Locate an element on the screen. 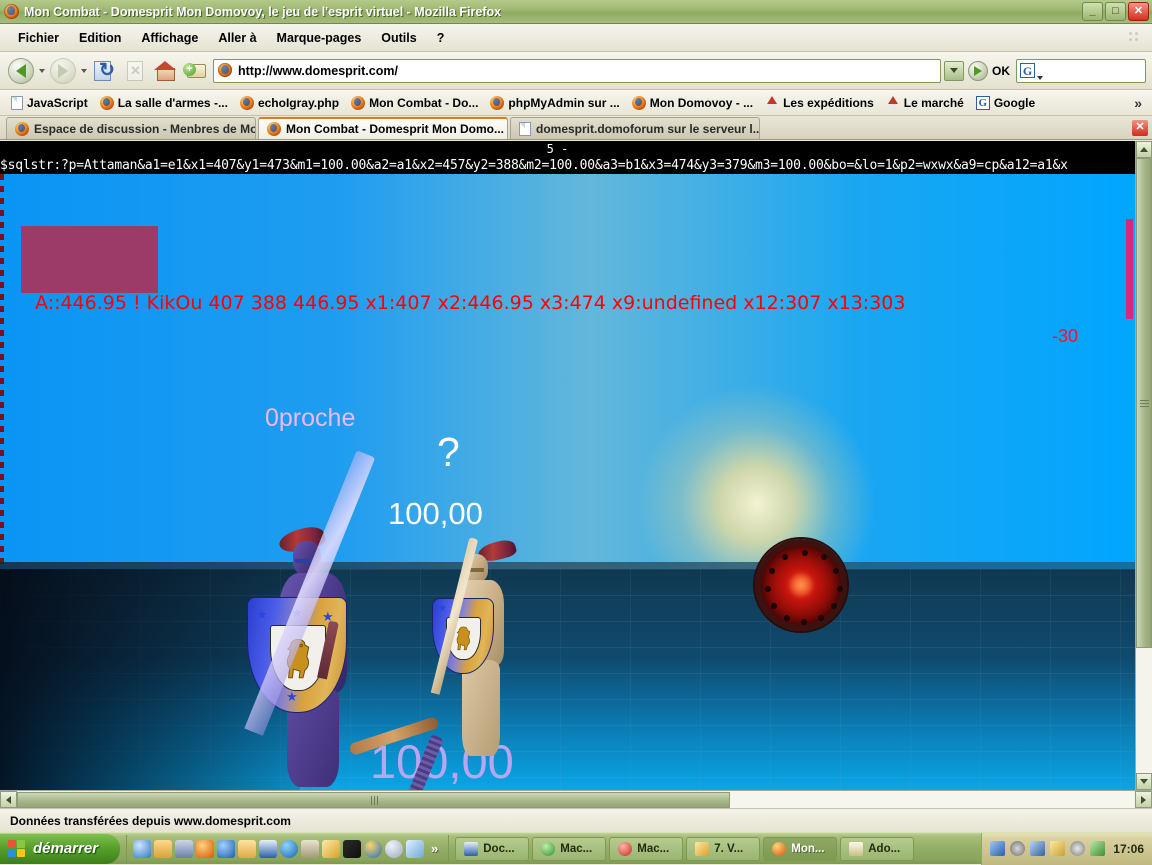 The width and height of the screenshot is (1152, 865). doc-icon is located at coordinates (17, 102).